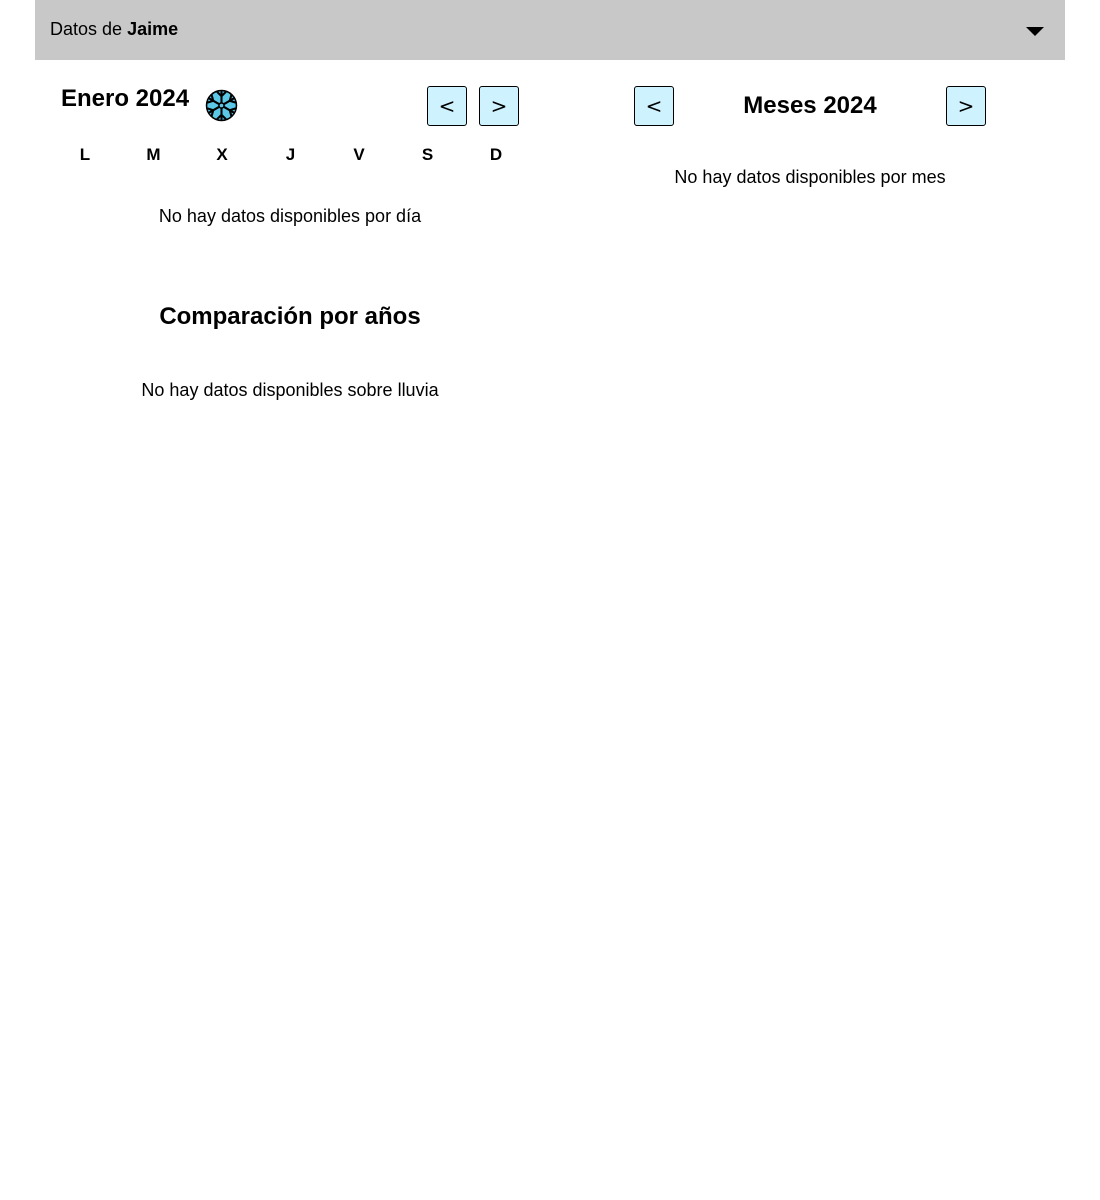 The width and height of the screenshot is (1100, 1200). I want to click on weekday-label: X, so click(222, 154).